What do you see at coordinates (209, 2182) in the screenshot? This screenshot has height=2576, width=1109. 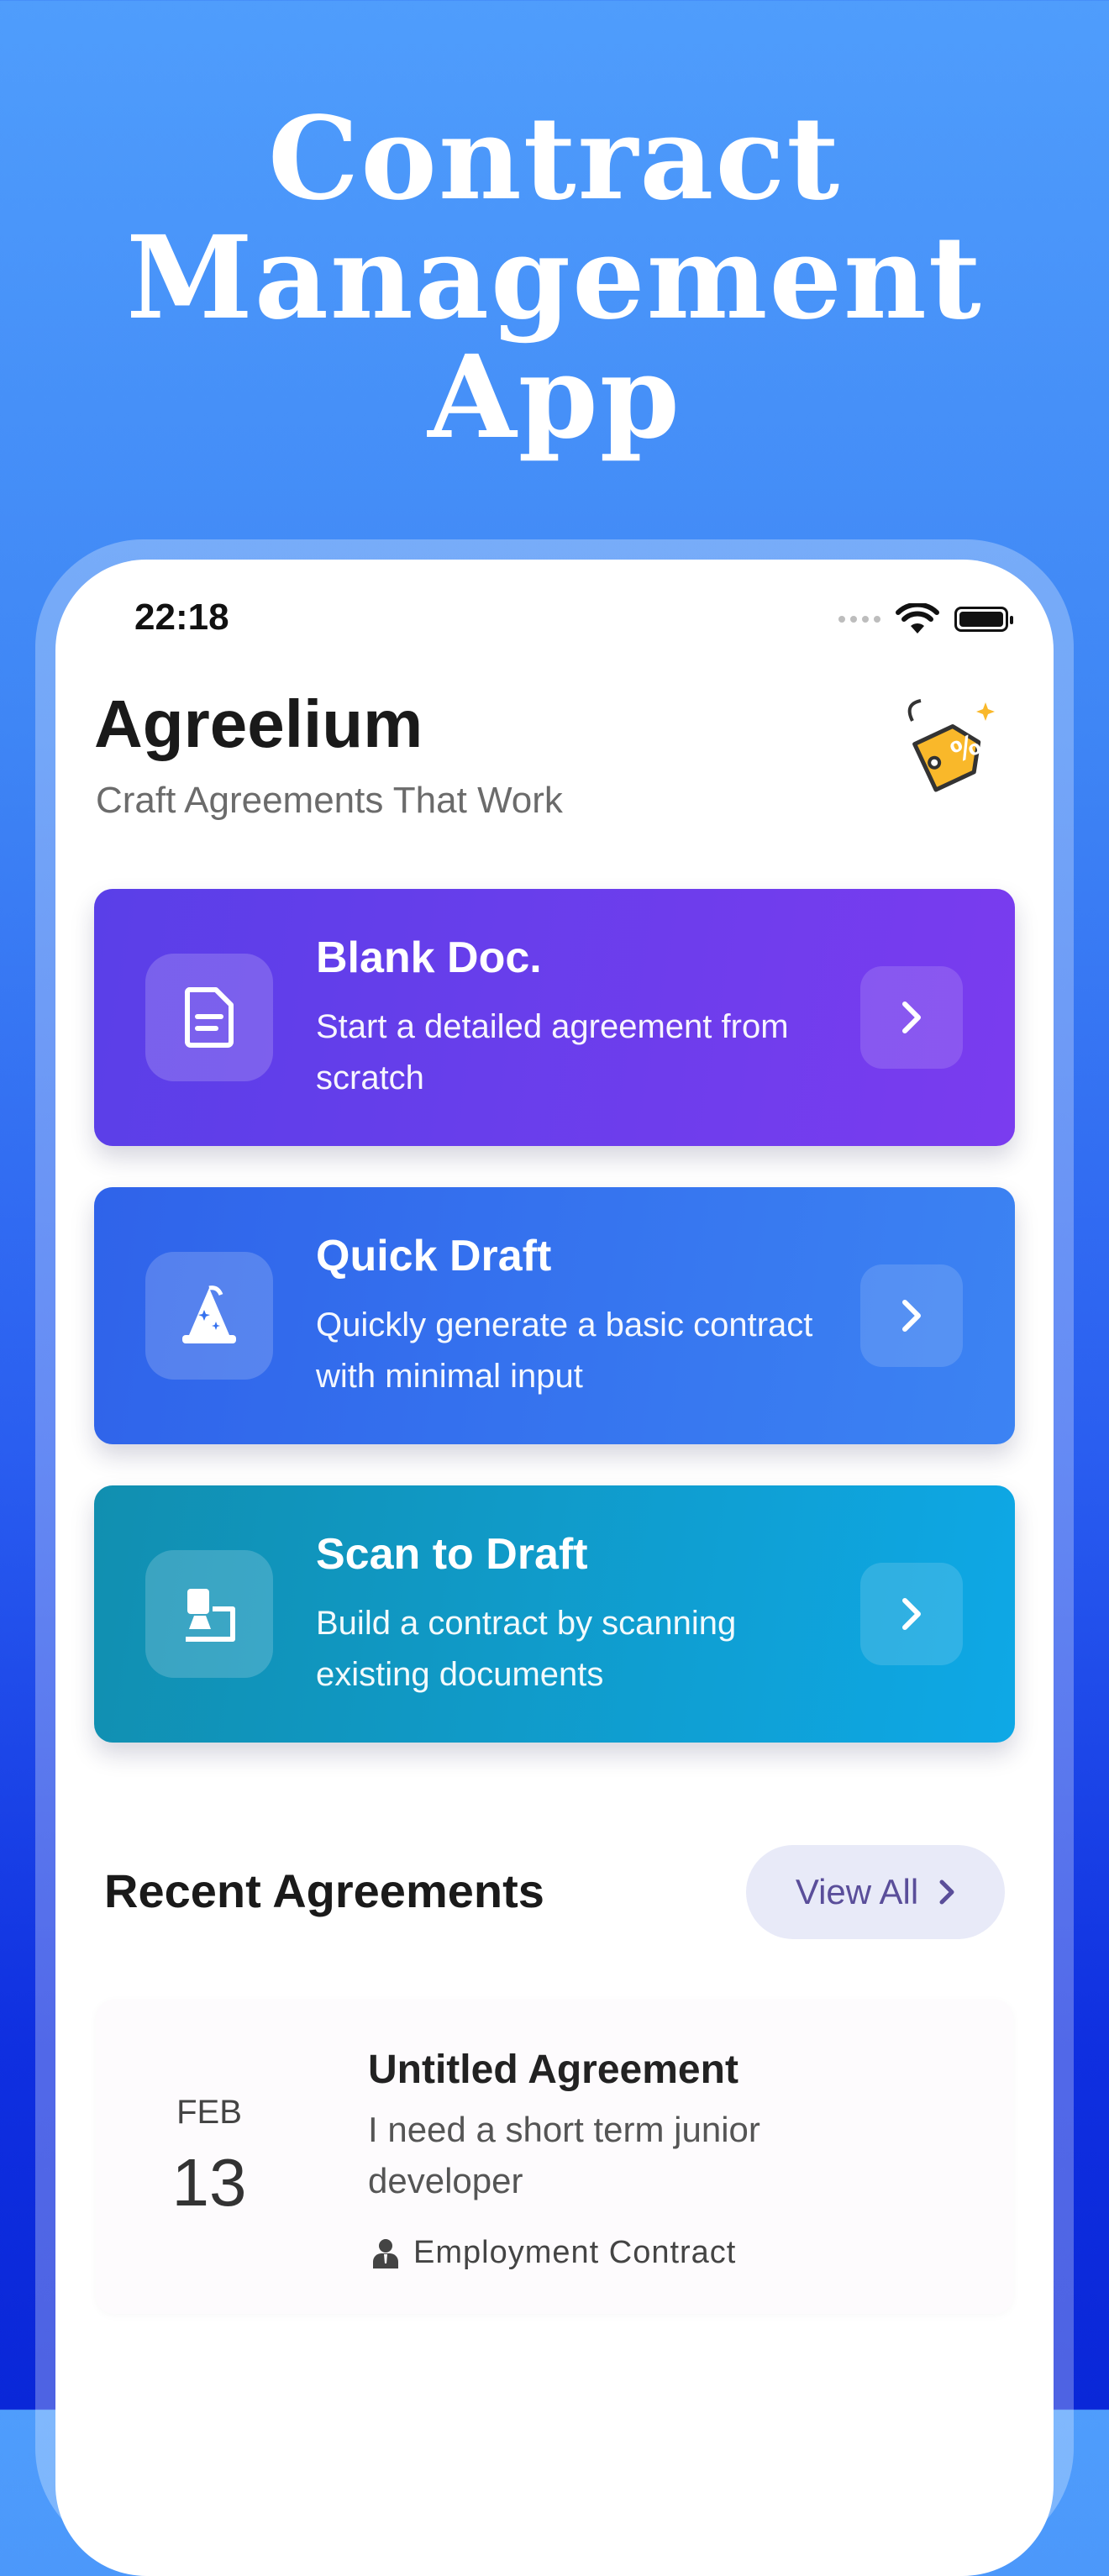 I see `agreement-day: 13` at bounding box center [209, 2182].